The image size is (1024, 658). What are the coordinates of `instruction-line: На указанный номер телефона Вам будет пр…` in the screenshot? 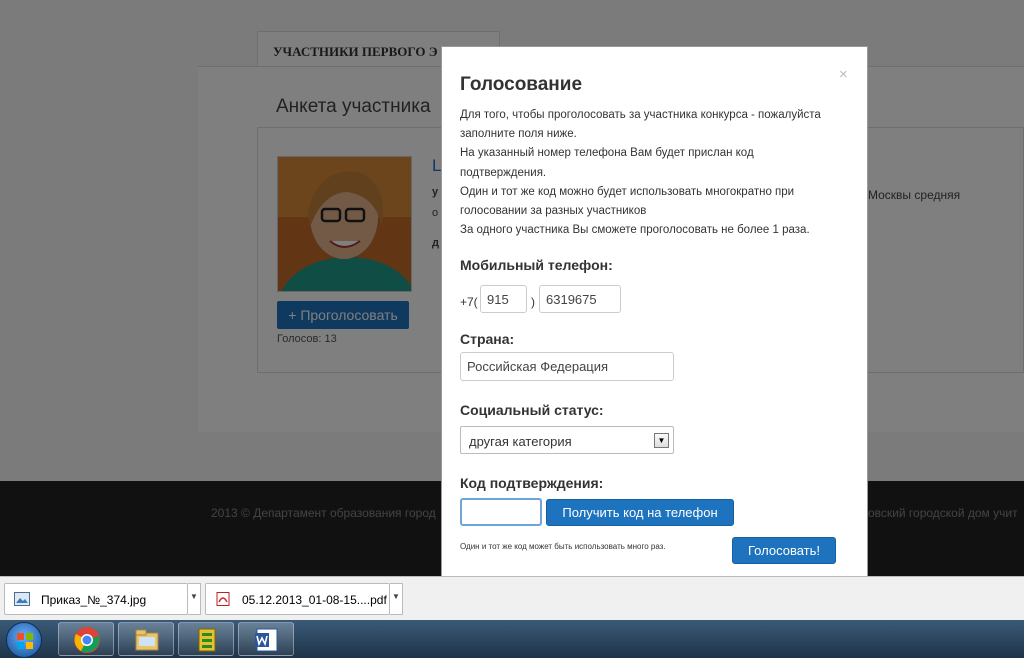 It's located at (607, 153).